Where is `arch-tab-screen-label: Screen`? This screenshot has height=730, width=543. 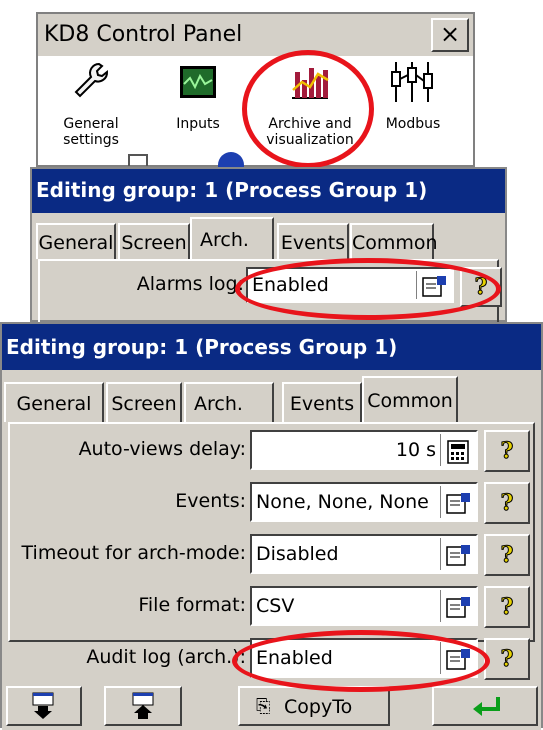
arch-tab-screen-label: Screen is located at coordinates (154, 243).